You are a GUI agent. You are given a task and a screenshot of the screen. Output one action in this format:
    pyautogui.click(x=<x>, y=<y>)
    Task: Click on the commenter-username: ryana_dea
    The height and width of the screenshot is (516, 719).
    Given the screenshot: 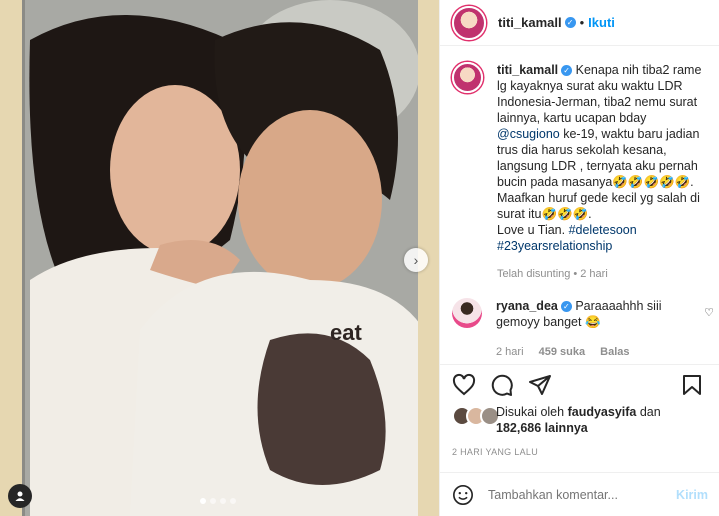 What is the action you would take?
    pyautogui.click(x=527, y=306)
    